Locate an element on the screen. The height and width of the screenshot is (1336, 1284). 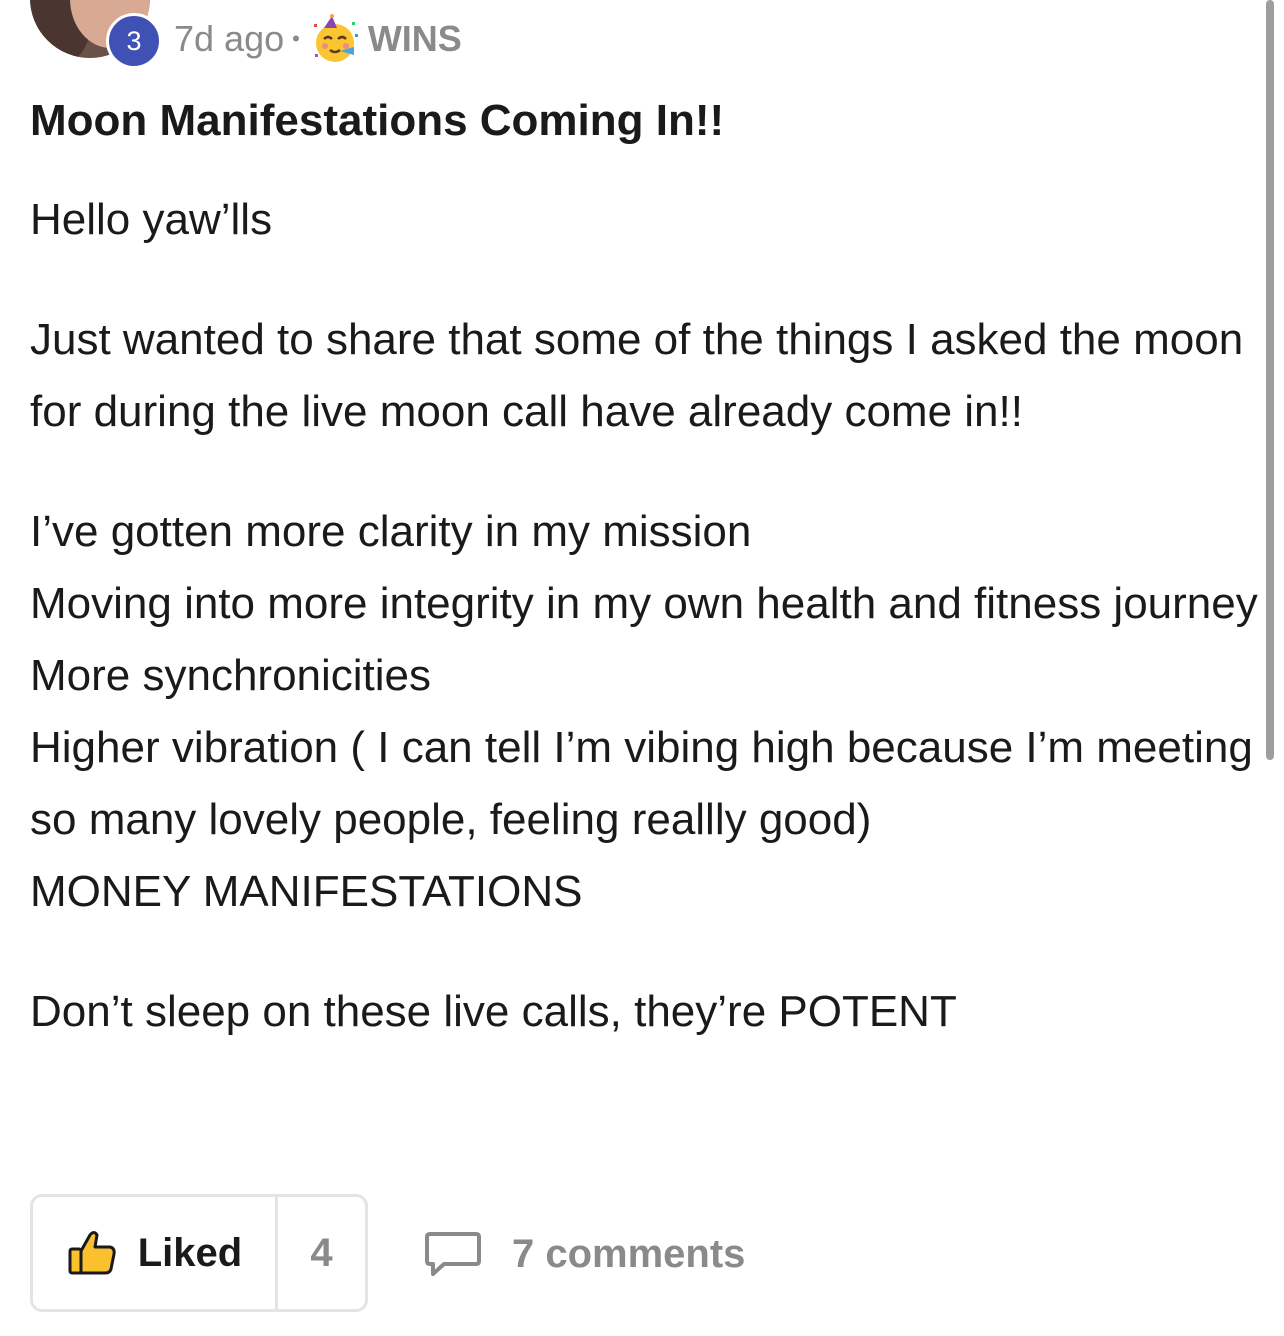
body-line: More synchronicities is located at coordinates (231, 675).